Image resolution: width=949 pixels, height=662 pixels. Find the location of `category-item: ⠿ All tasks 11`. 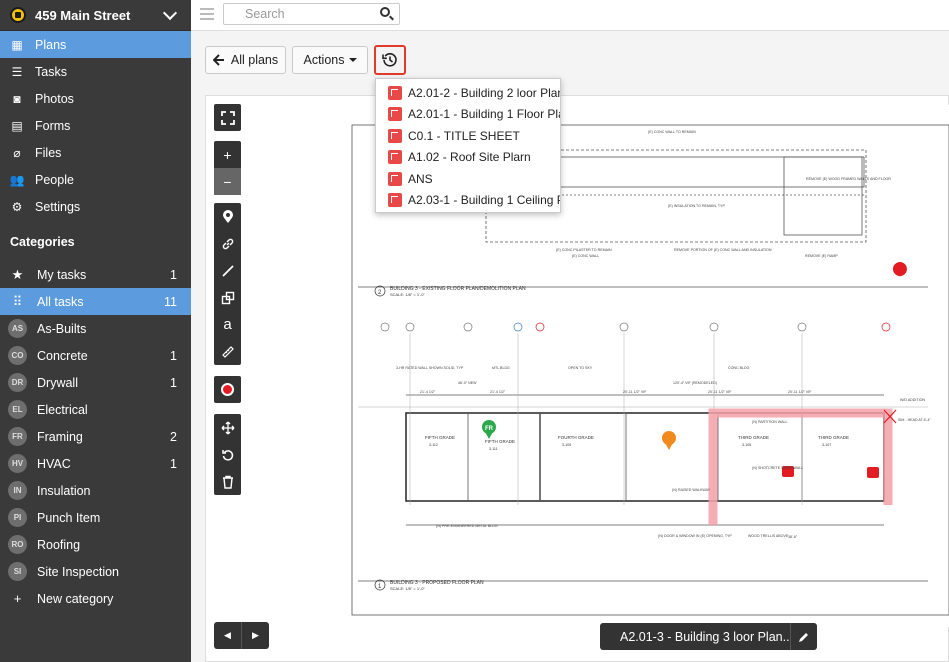

category-item: ⠿ All tasks 11 is located at coordinates (95, 301).